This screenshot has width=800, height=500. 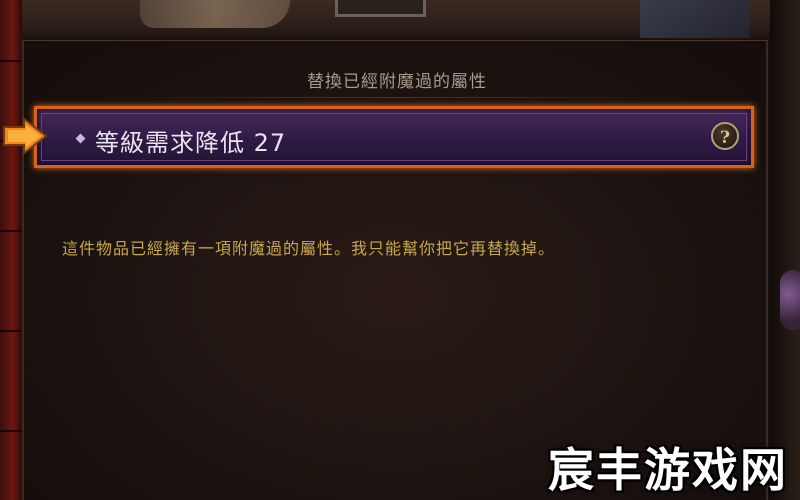 What do you see at coordinates (725, 136) in the screenshot?
I see `question-mark-icon: ?` at bounding box center [725, 136].